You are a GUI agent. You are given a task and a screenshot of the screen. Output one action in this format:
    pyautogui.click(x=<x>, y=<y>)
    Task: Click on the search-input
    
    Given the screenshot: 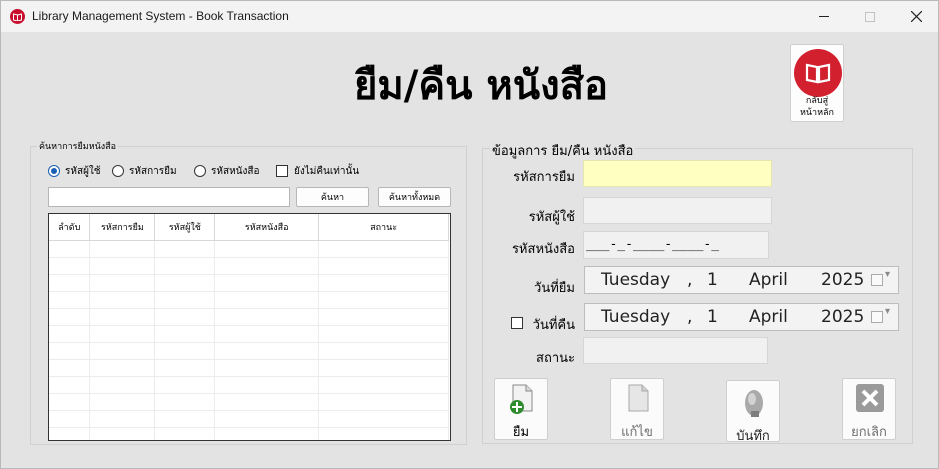 What is the action you would take?
    pyautogui.click(x=169, y=197)
    